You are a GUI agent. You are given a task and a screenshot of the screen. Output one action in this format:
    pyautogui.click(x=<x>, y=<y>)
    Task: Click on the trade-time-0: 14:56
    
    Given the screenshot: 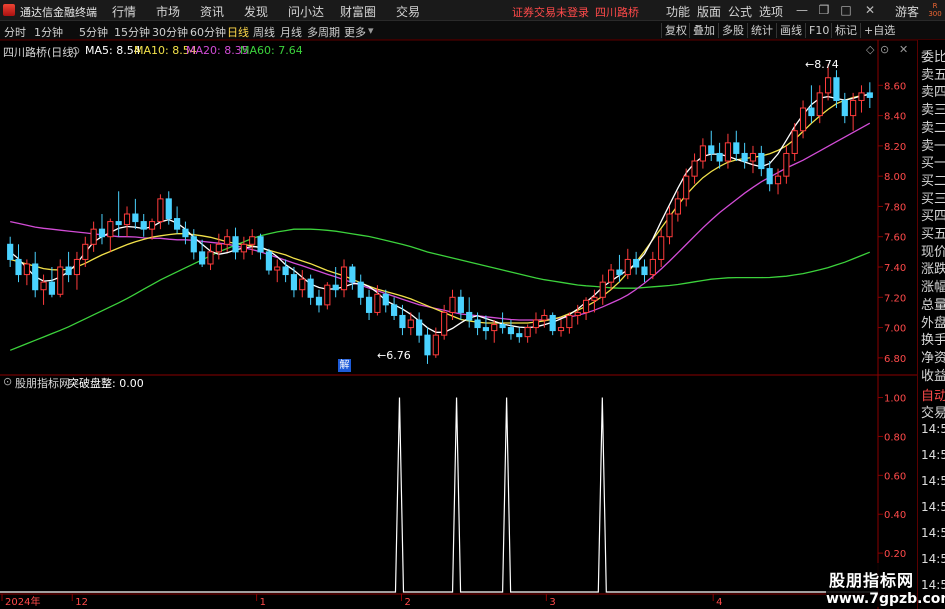 What is the action you would take?
    pyautogui.click(x=933, y=429)
    